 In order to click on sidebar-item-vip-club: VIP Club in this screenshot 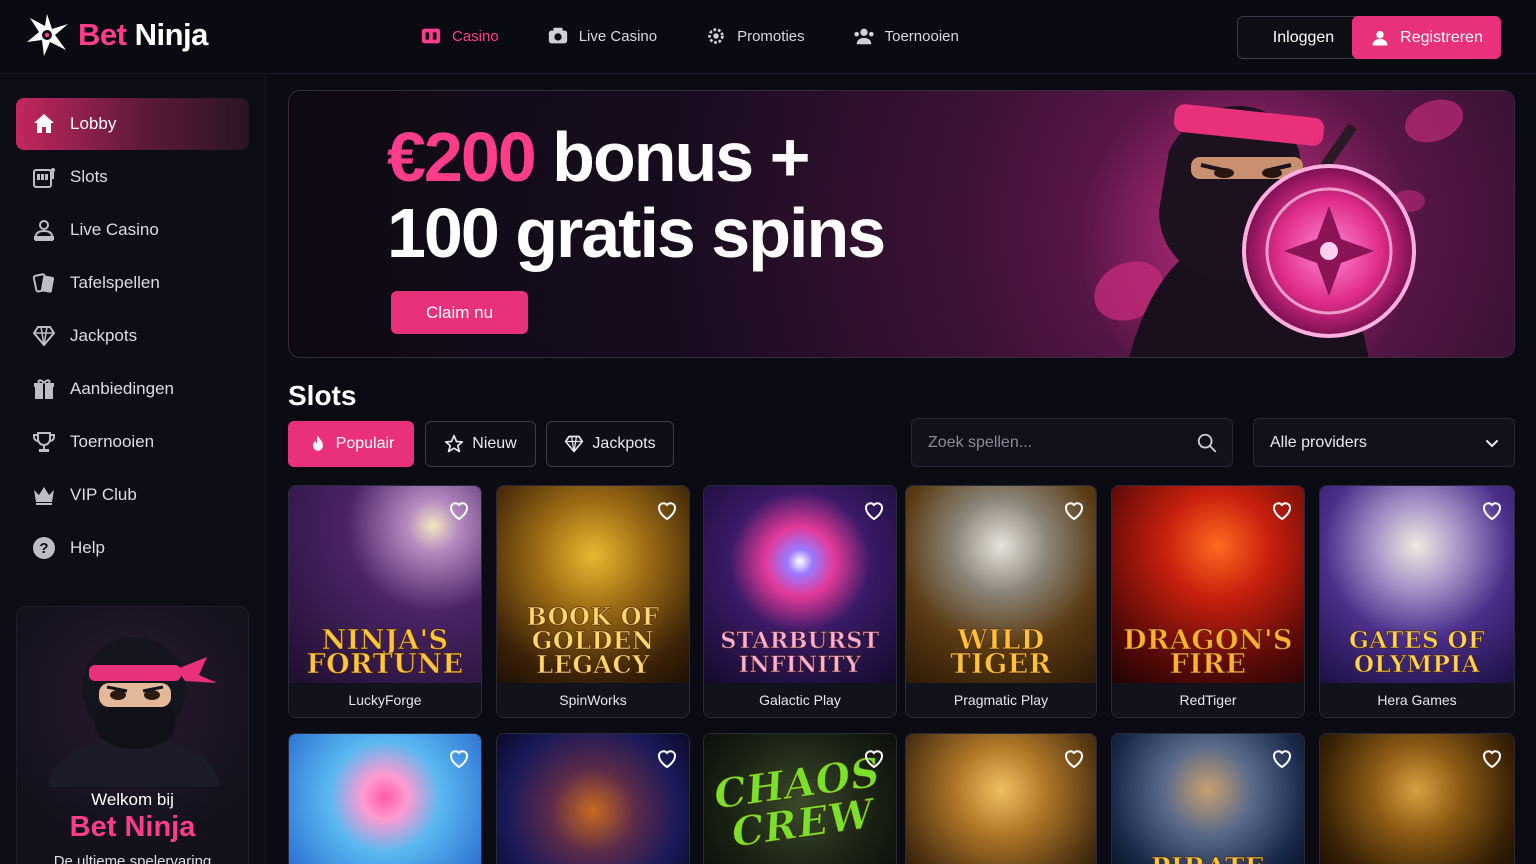, I will do `click(132, 495)`.